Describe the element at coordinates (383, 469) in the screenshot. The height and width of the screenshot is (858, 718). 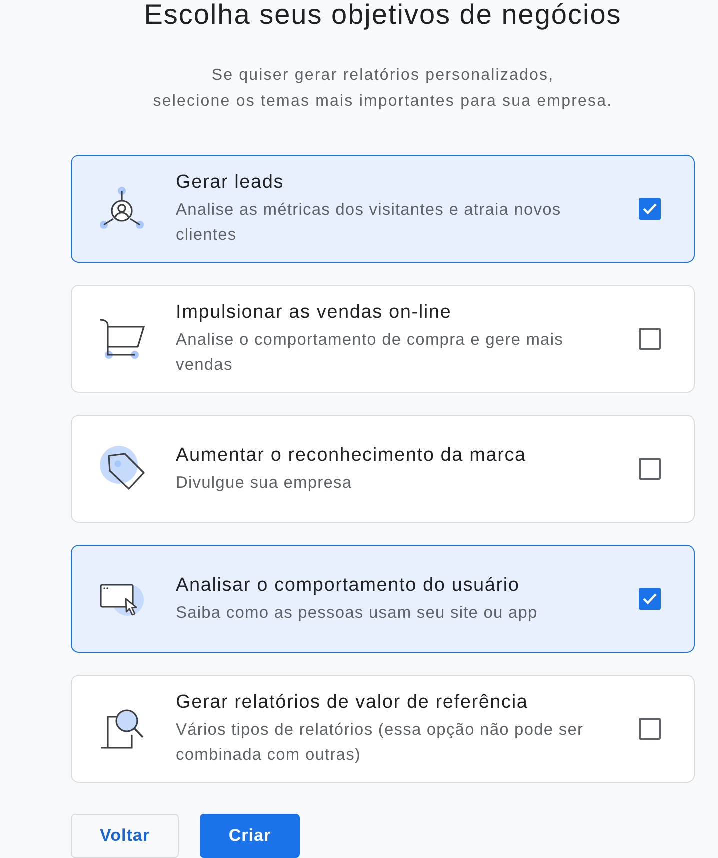
I see `objective-card: Aumentar o reconhecimento da marca Divulgue sua empresa` at that location.